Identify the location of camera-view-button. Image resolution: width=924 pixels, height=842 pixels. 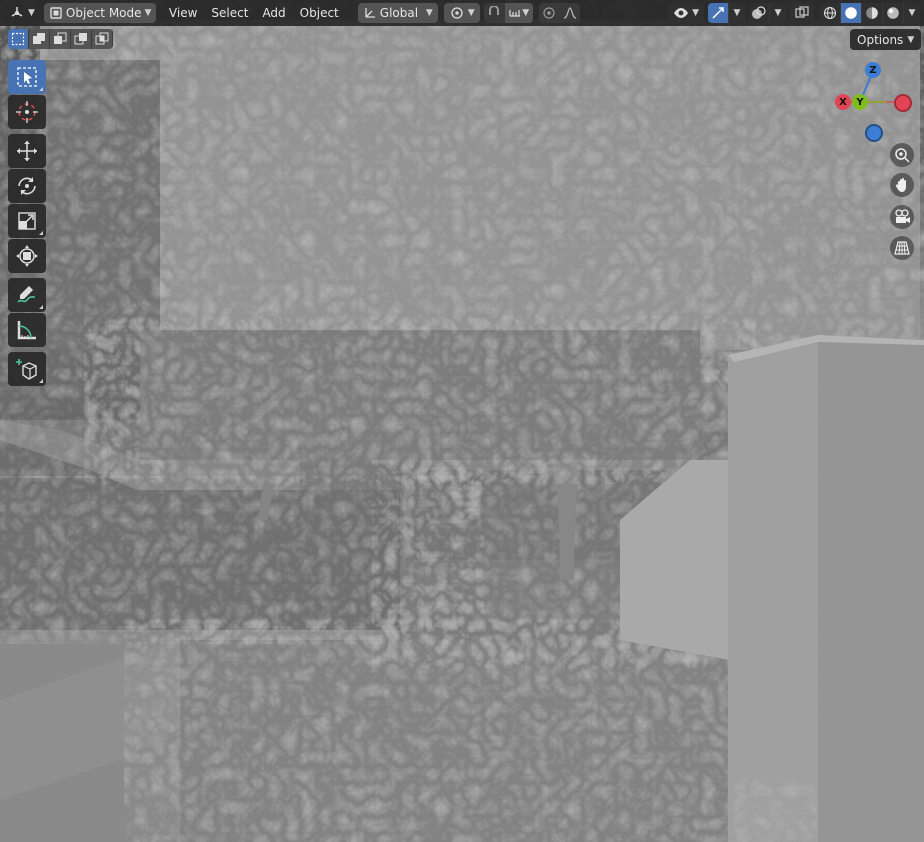
(902, 217).